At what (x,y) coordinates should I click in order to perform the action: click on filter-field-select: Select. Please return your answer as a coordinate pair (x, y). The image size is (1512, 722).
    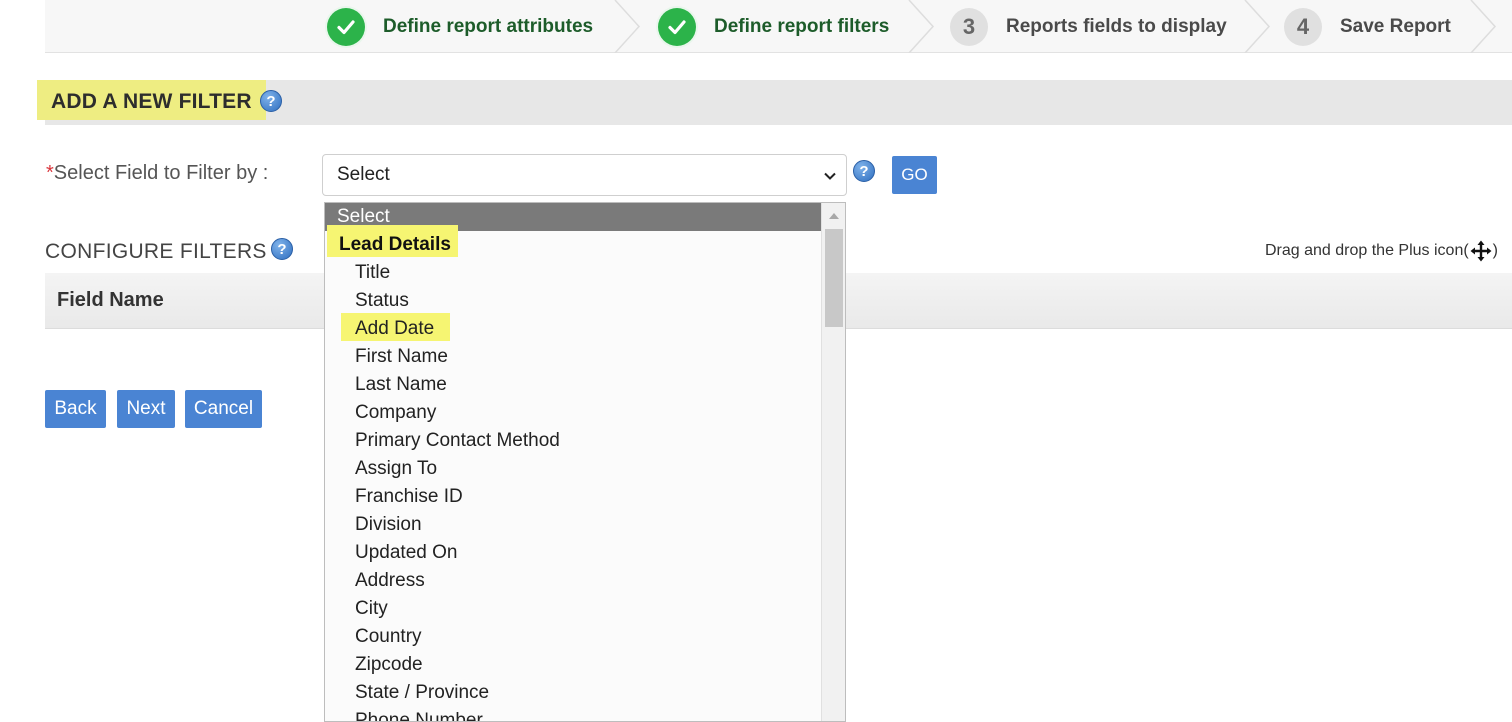
    Looking at the image, I should click on (584, 175).